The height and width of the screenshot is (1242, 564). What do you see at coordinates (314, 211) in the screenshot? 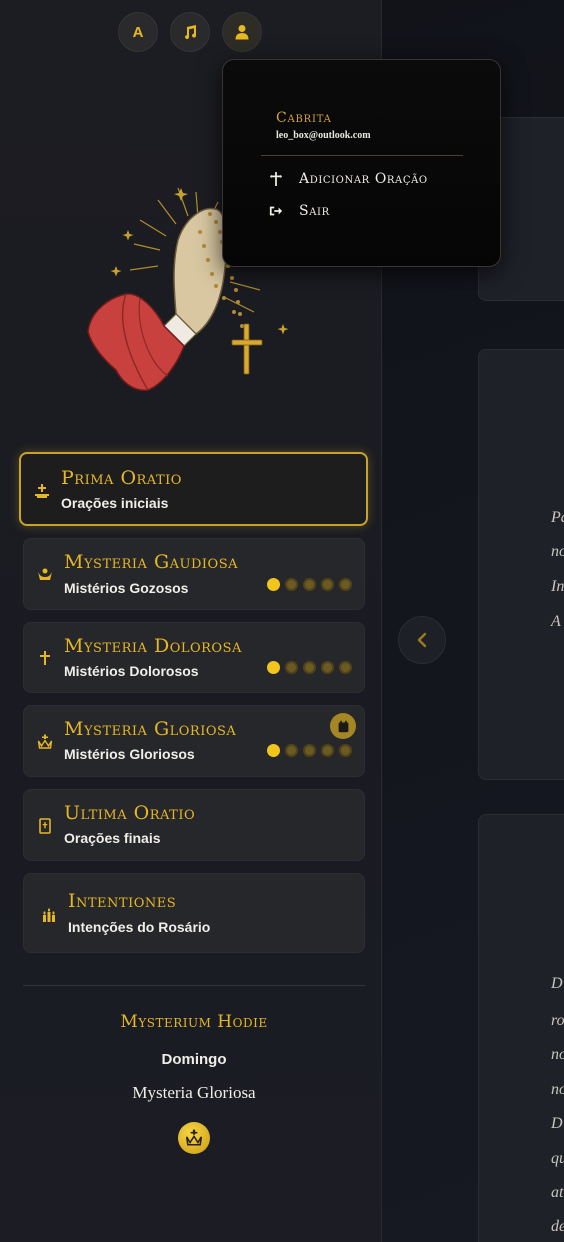
I see `menu-item-label: Sair` at bounding box center [314, 211].